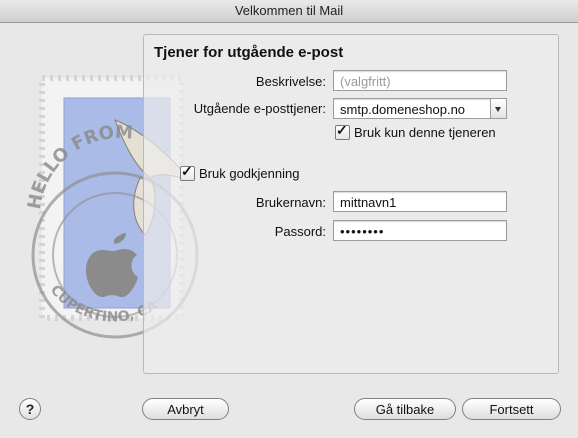  I want to click on section-heading: Tjener for utgående e-post, so click(249, 52).